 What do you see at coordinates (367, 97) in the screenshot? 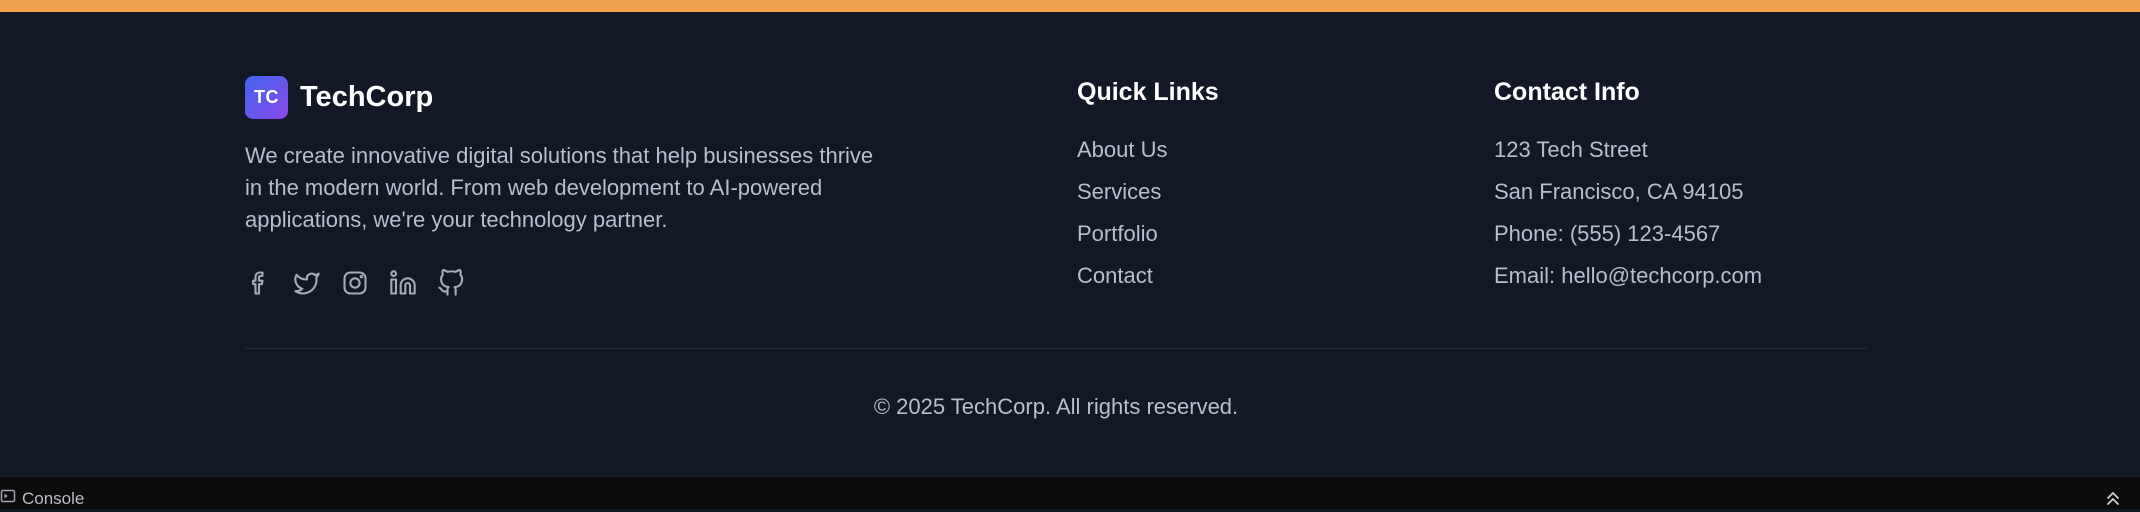
I see `brand-name: TechCorp` at bounding box center [367, 97].